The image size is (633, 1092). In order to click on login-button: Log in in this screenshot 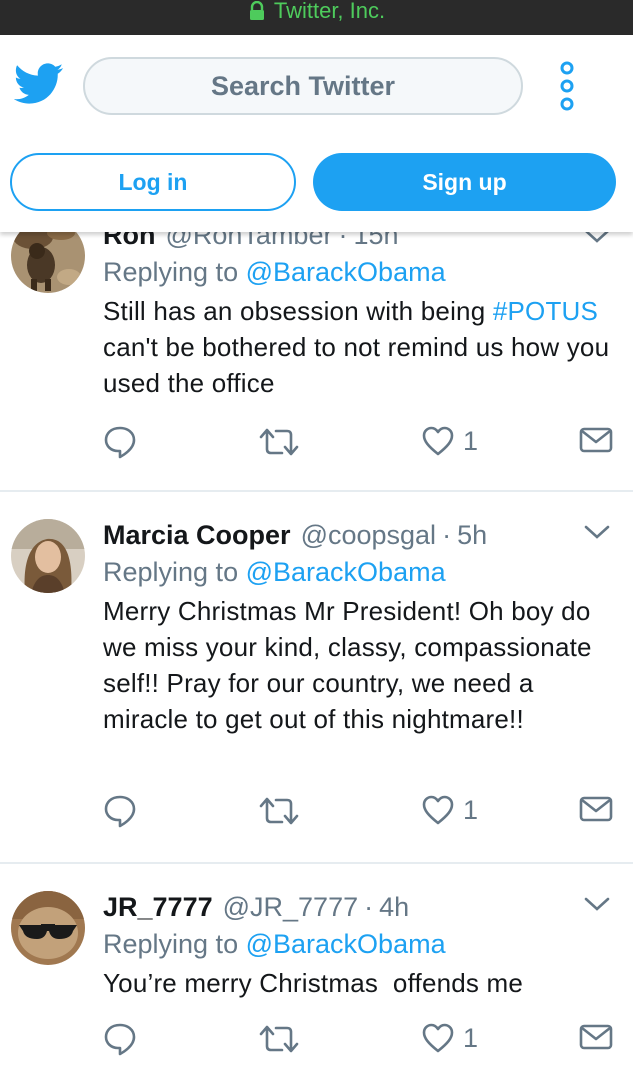, I will do `click(153, 182)`.